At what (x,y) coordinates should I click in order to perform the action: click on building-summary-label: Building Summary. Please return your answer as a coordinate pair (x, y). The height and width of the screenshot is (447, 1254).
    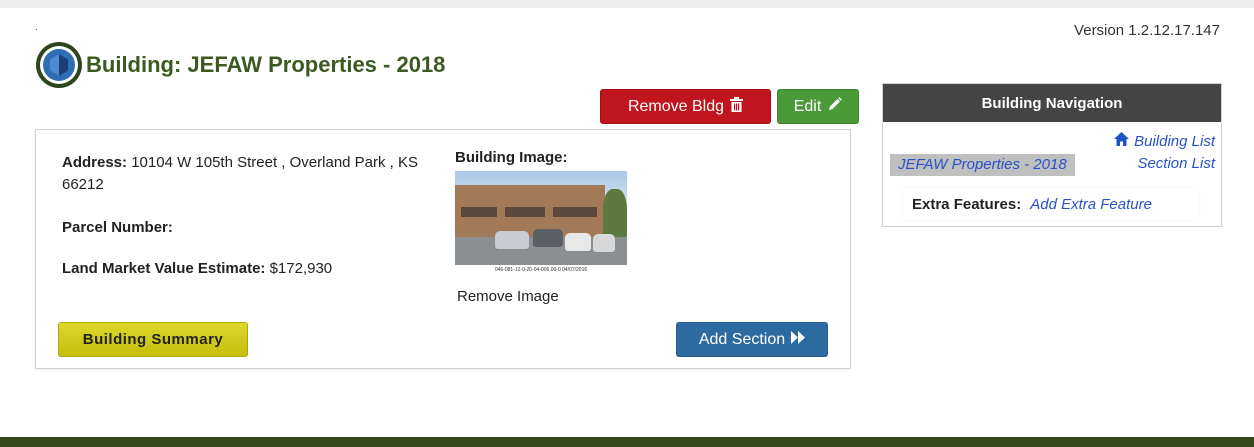
    Looking at the image, I should click on (153, 339).